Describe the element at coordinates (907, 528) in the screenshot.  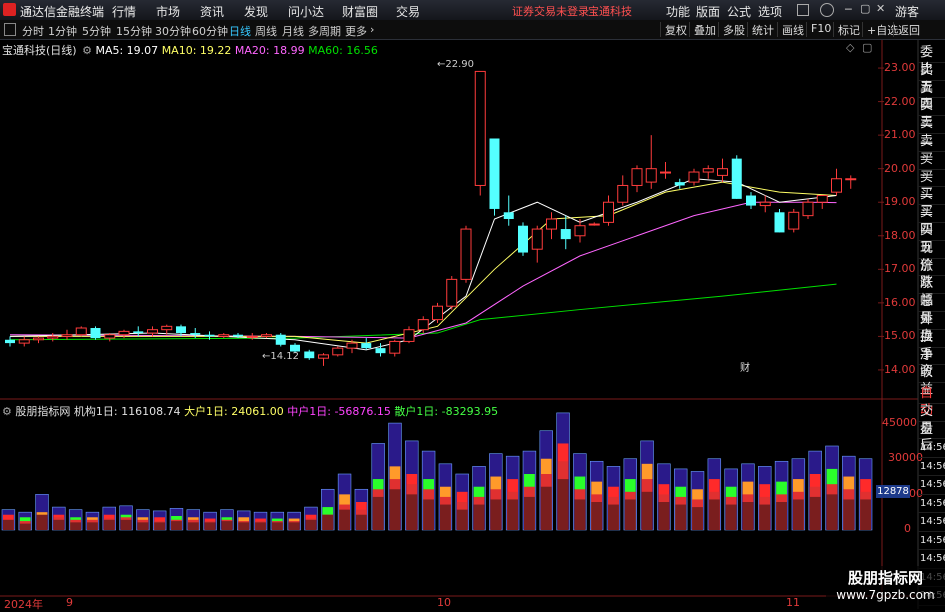
I see `vol-tick: 0` at that location.